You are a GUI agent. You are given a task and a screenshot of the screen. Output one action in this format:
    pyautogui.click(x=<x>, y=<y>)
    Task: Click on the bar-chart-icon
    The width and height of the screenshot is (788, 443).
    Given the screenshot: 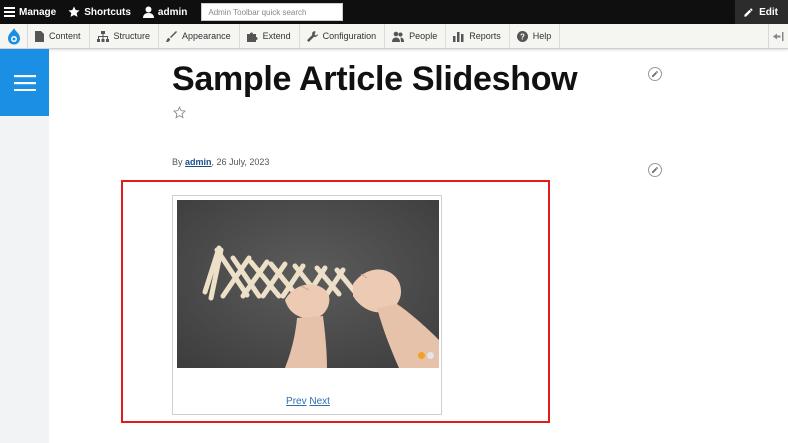 What is the action you would take?
    pyautogui.click(x=458, y=36)
    